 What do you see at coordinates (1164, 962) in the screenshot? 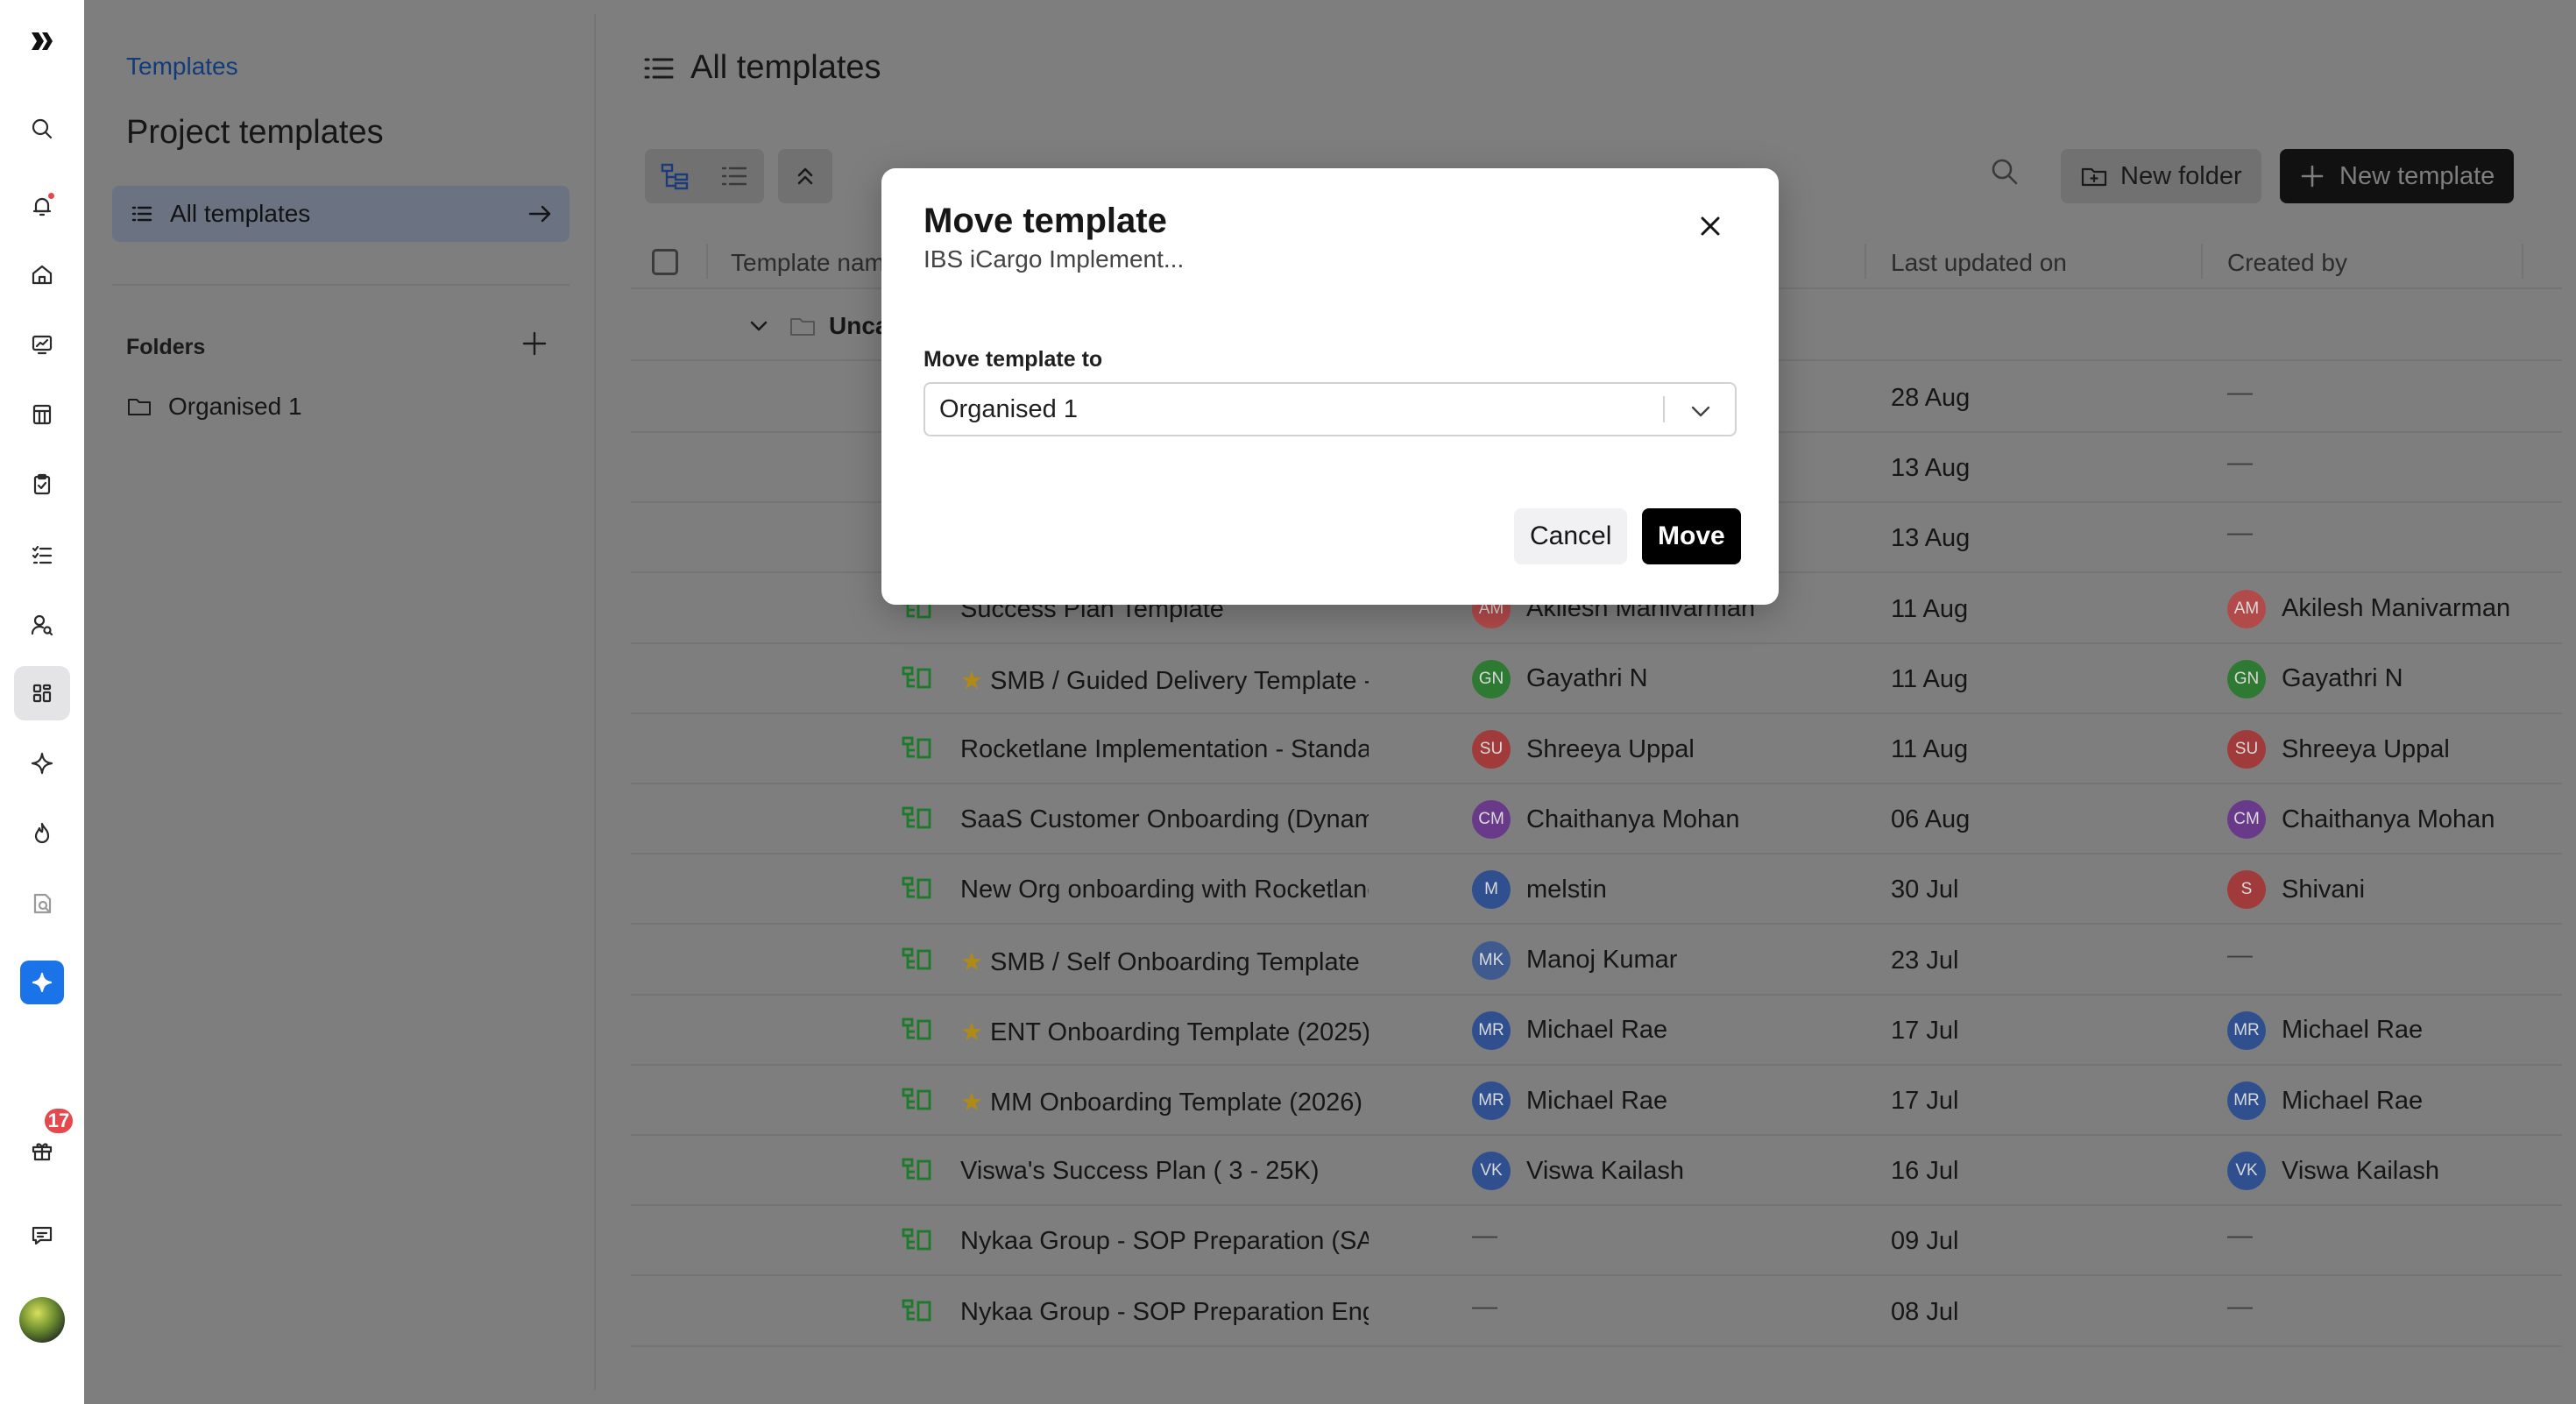
I see `template-name: ★ SMB / Self Onboarding Template` at bounding box center [1164, 962].